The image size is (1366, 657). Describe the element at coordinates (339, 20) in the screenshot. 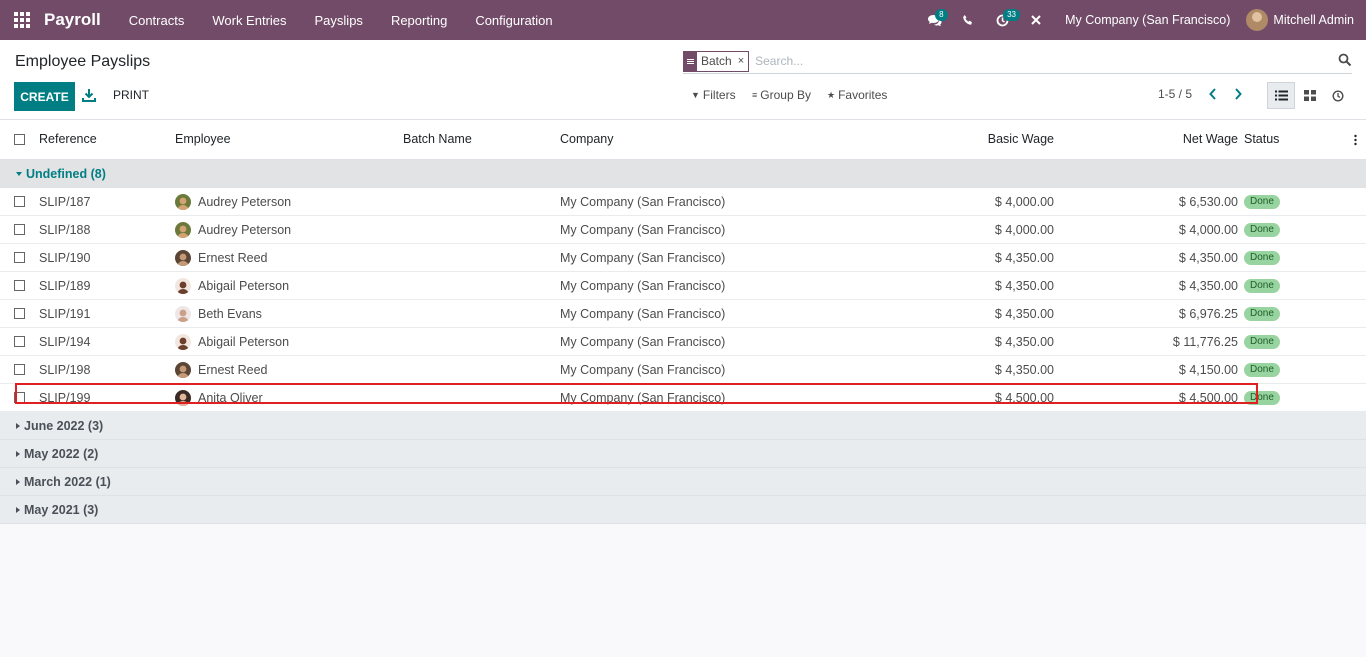

I see `menu-payslips: Payslips` at that location.